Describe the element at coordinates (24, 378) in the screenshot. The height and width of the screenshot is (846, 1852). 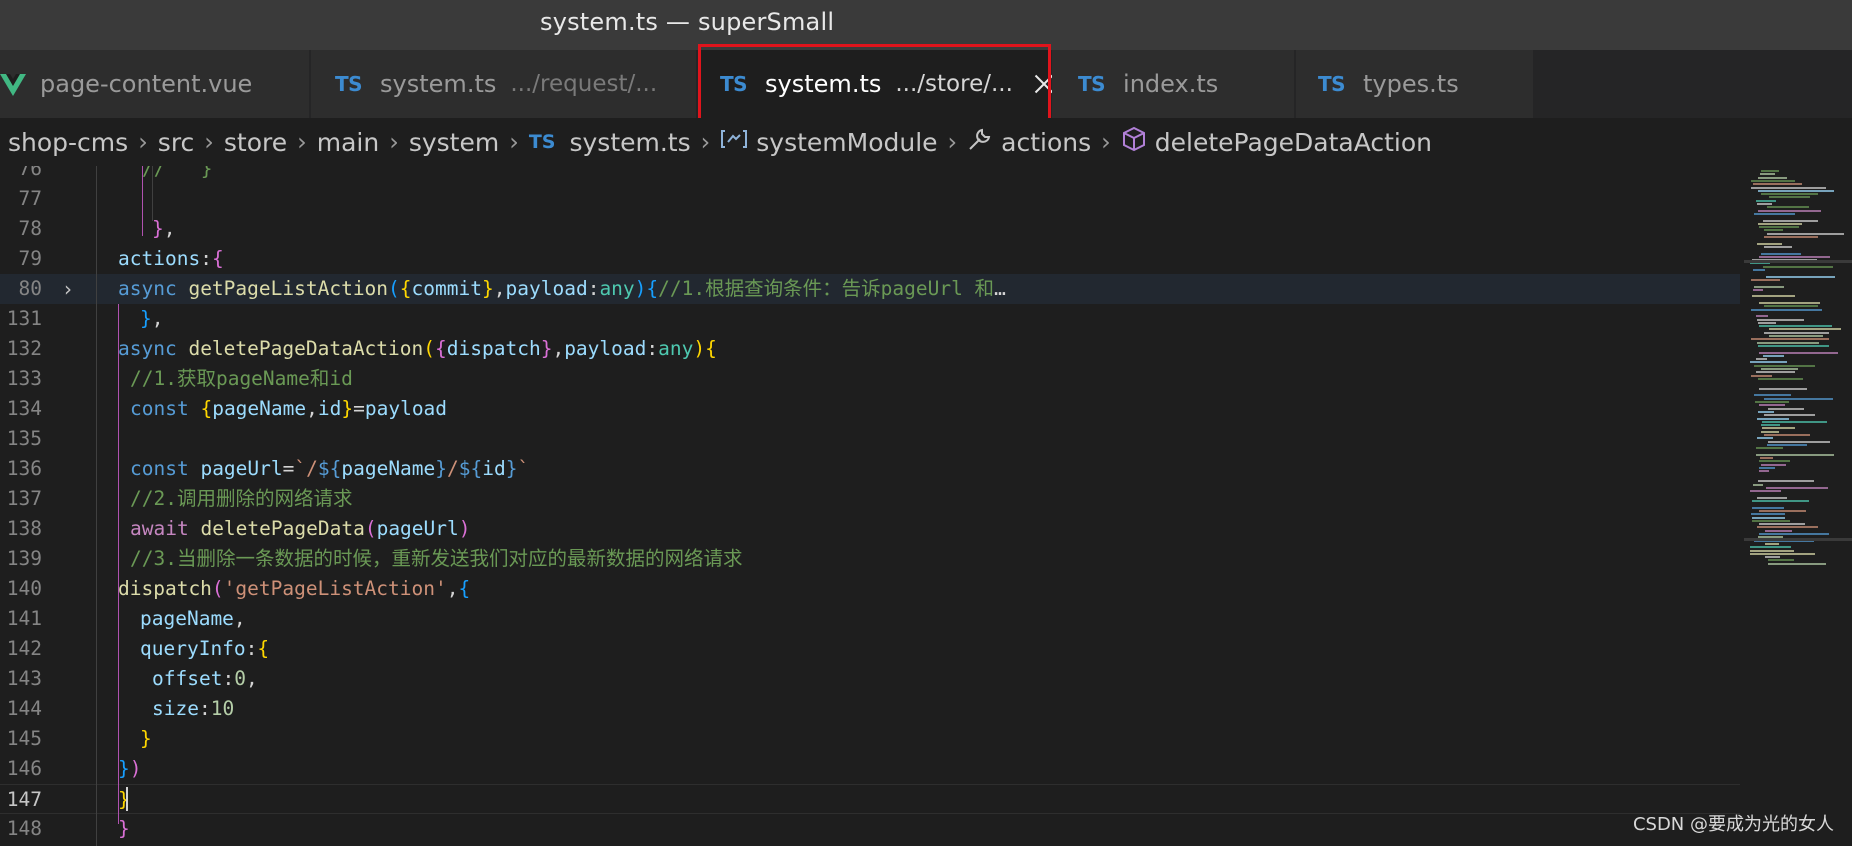
I see `line-number: 133` at that location.